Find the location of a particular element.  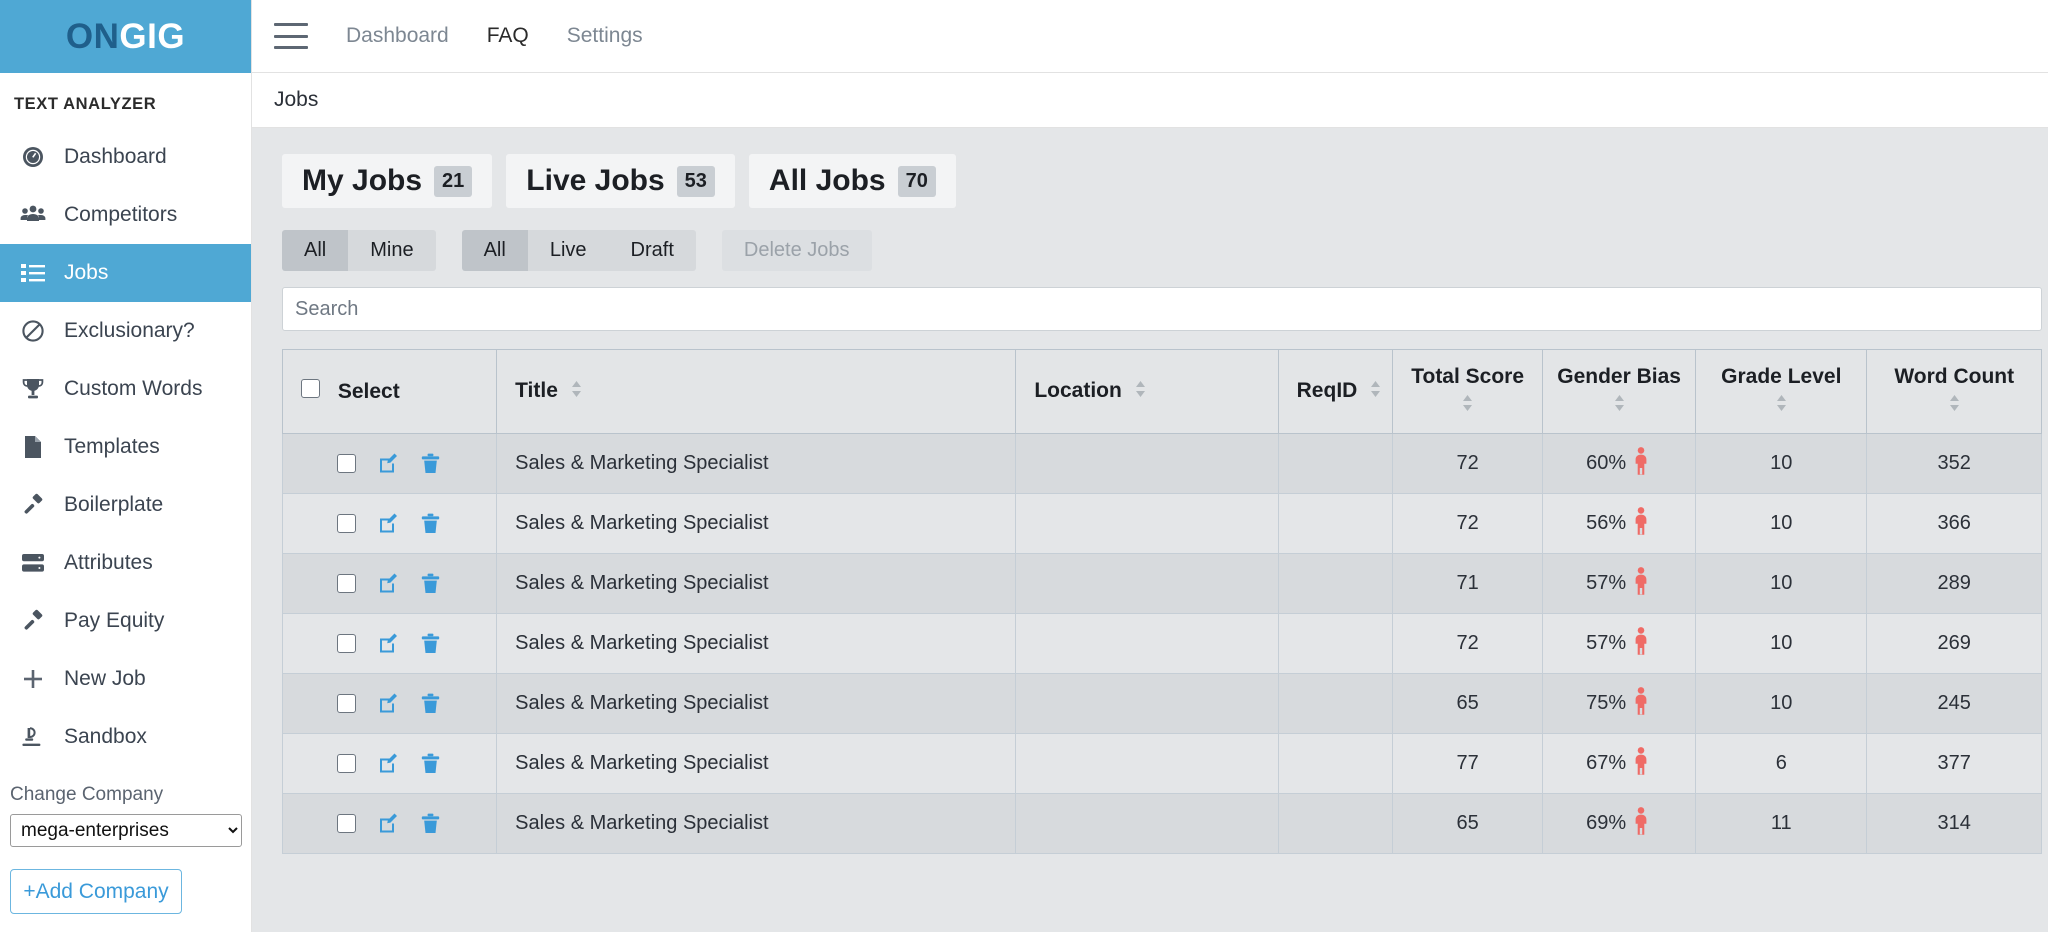

topnav-link-faq: FAQ is located at coordinates (508, 36).